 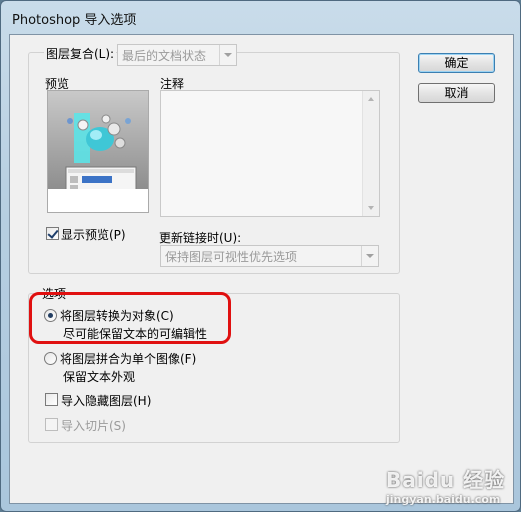 I want to click on show-preview-label: 显示预览(P), so click(x=93, y=235).